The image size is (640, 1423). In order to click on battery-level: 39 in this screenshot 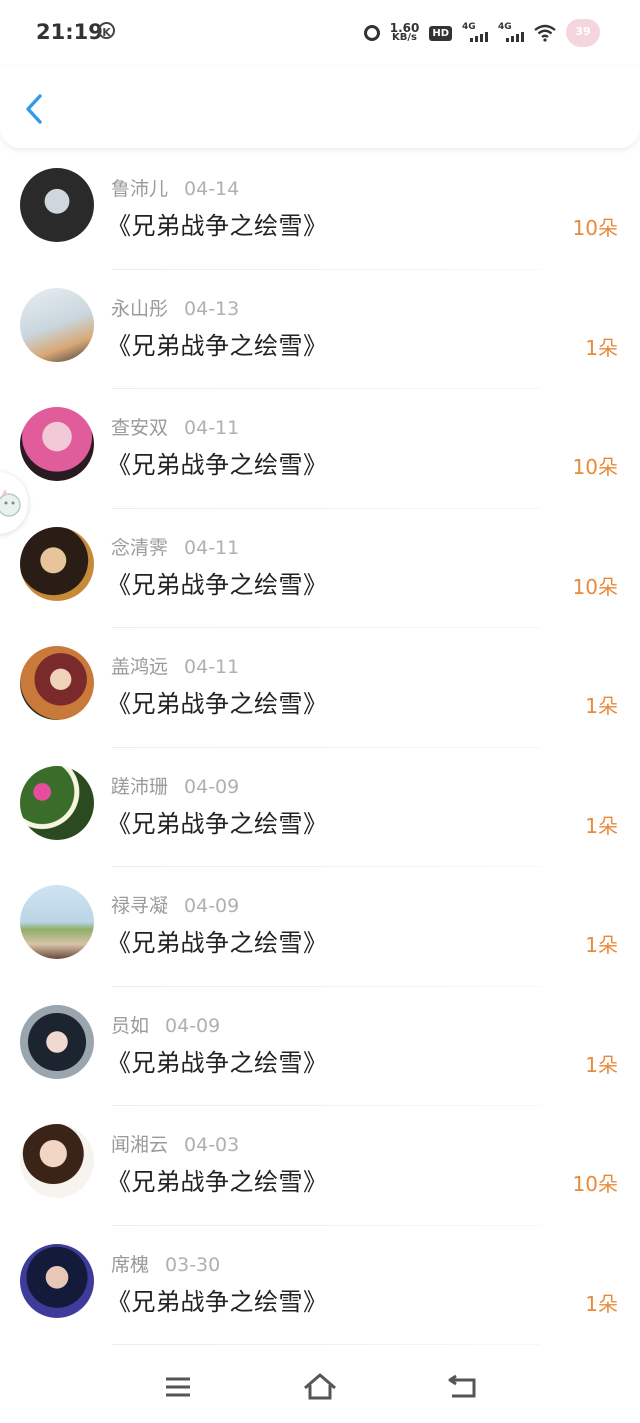, I will do `click(583, 31)`.